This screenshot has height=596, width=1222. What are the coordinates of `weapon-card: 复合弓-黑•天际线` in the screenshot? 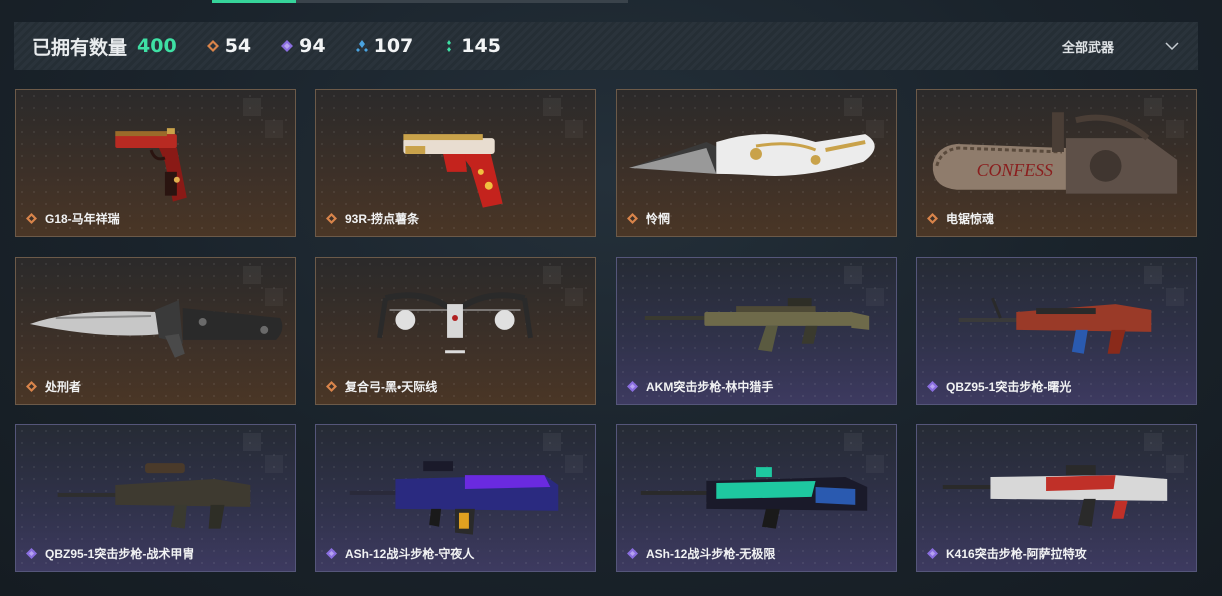 It's located at (455, 331).